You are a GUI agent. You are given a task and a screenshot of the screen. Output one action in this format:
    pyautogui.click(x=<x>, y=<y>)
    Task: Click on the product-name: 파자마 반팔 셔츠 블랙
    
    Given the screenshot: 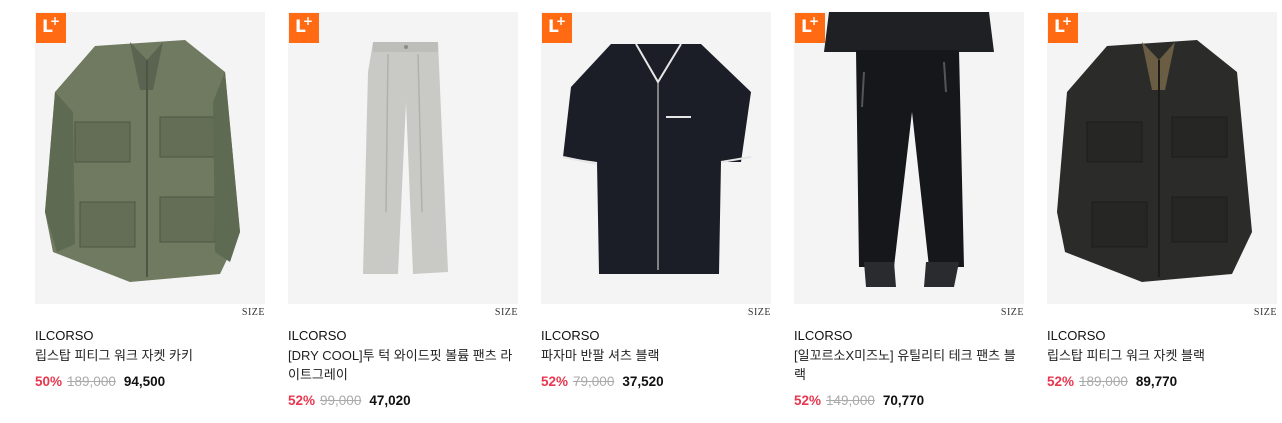 What is the action you would take?
    pyautogui.click(x=656, y=355)
    